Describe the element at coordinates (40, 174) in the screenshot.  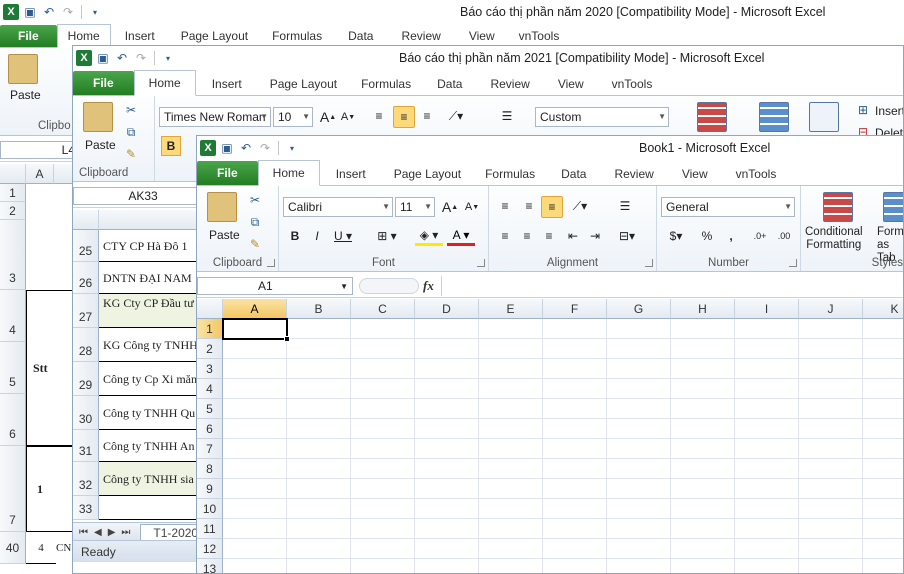
I see `col-header-a: A` at that location.